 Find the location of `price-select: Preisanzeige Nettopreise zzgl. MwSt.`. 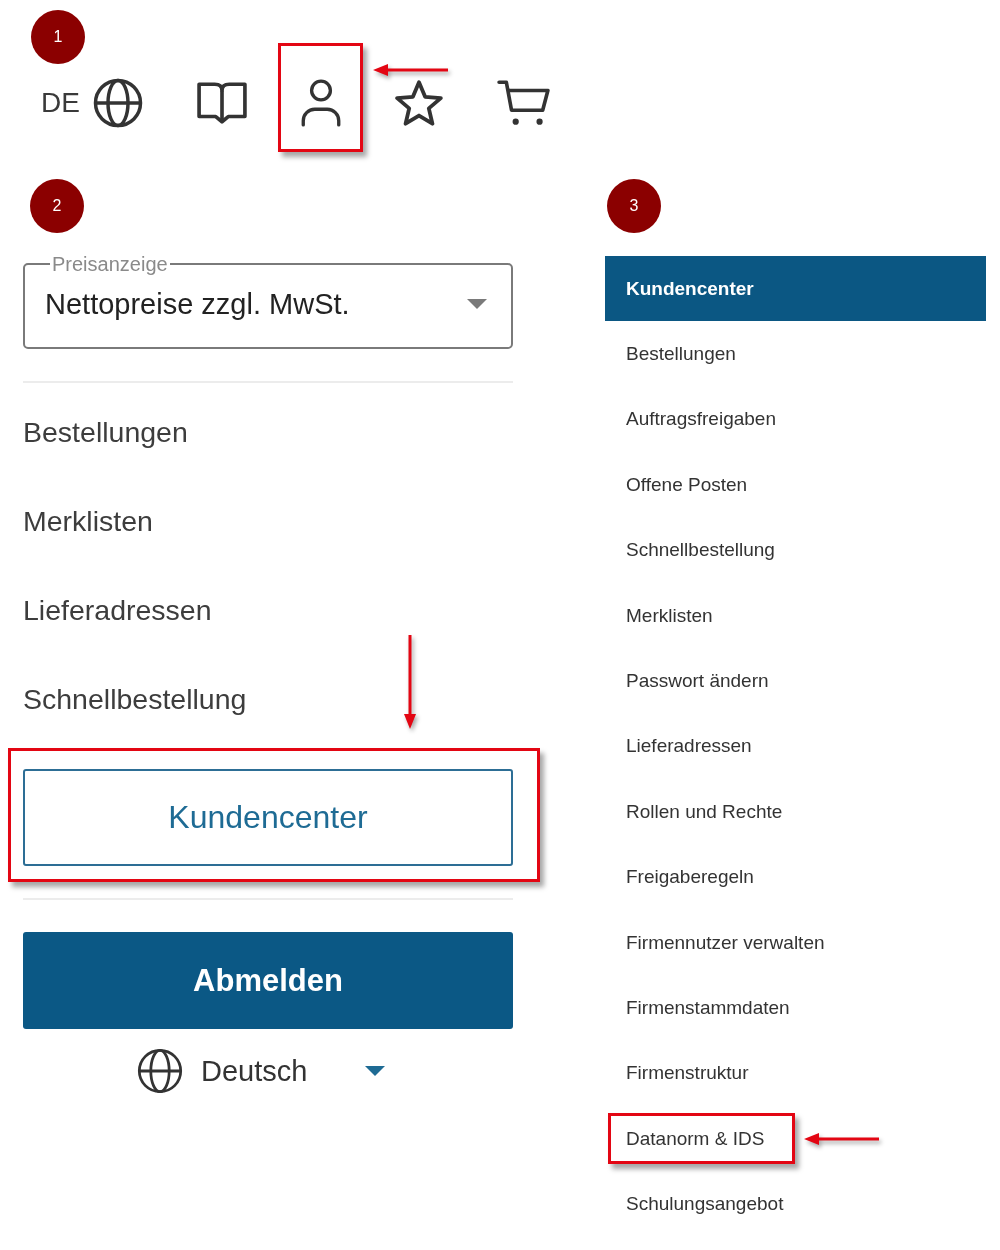

price-select: Preisanzeige Nettopreise zzgl. MwSt. is located at coordinates (268, 301).